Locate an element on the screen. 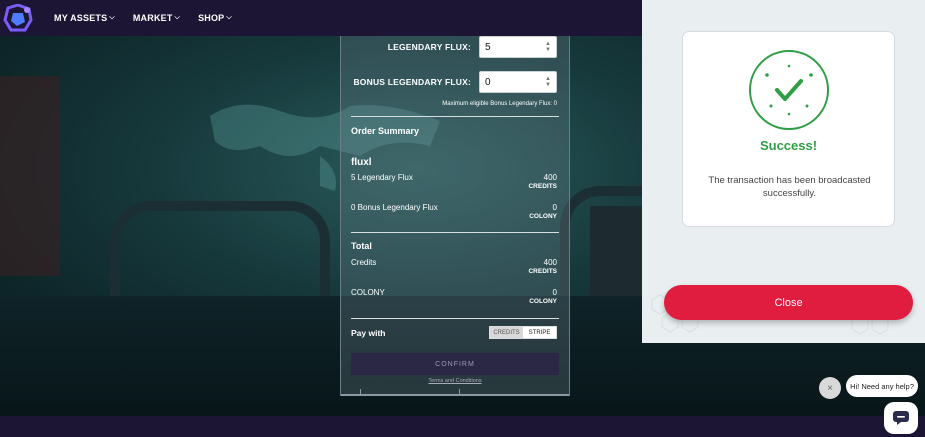  chat-dismiss-button: × is located at coordinates (830, 388).